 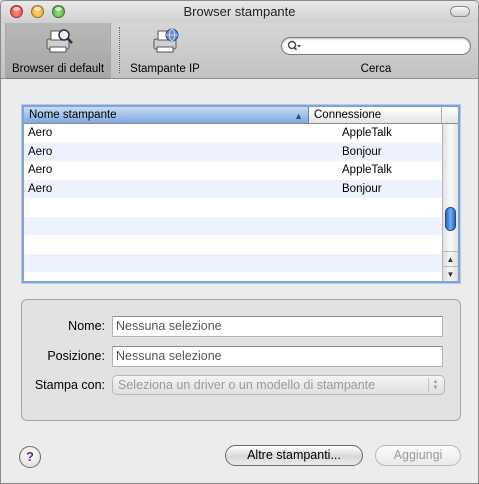 I want to click on add-button: Aggiungi, so click(x=418, y=455).